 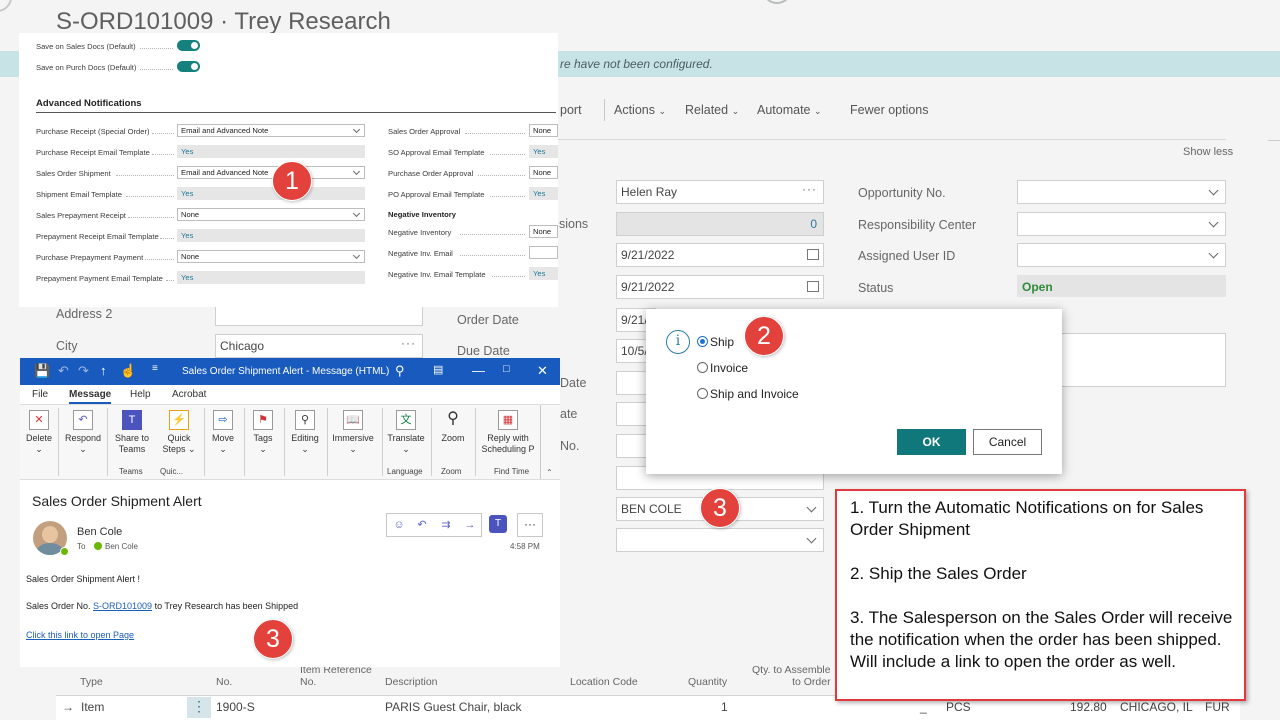 I want to click on save-icon: 💾, so click(x=42, y=371).